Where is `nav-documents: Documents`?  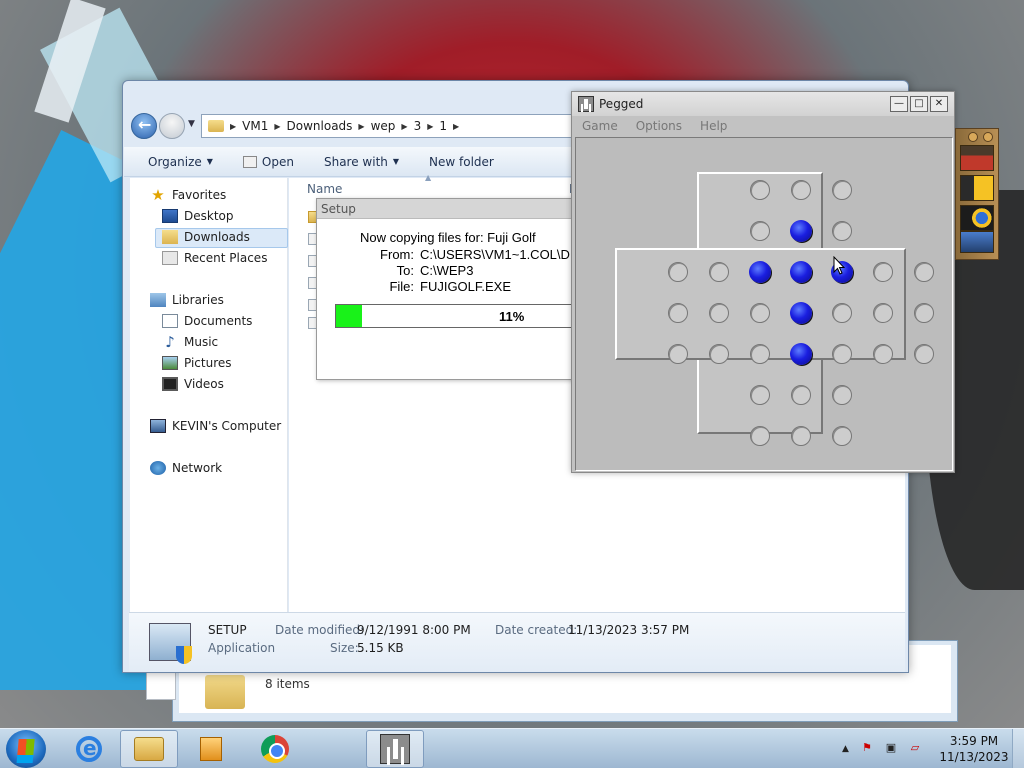
nav-documents: Documents is located at coordinates (207, 321).